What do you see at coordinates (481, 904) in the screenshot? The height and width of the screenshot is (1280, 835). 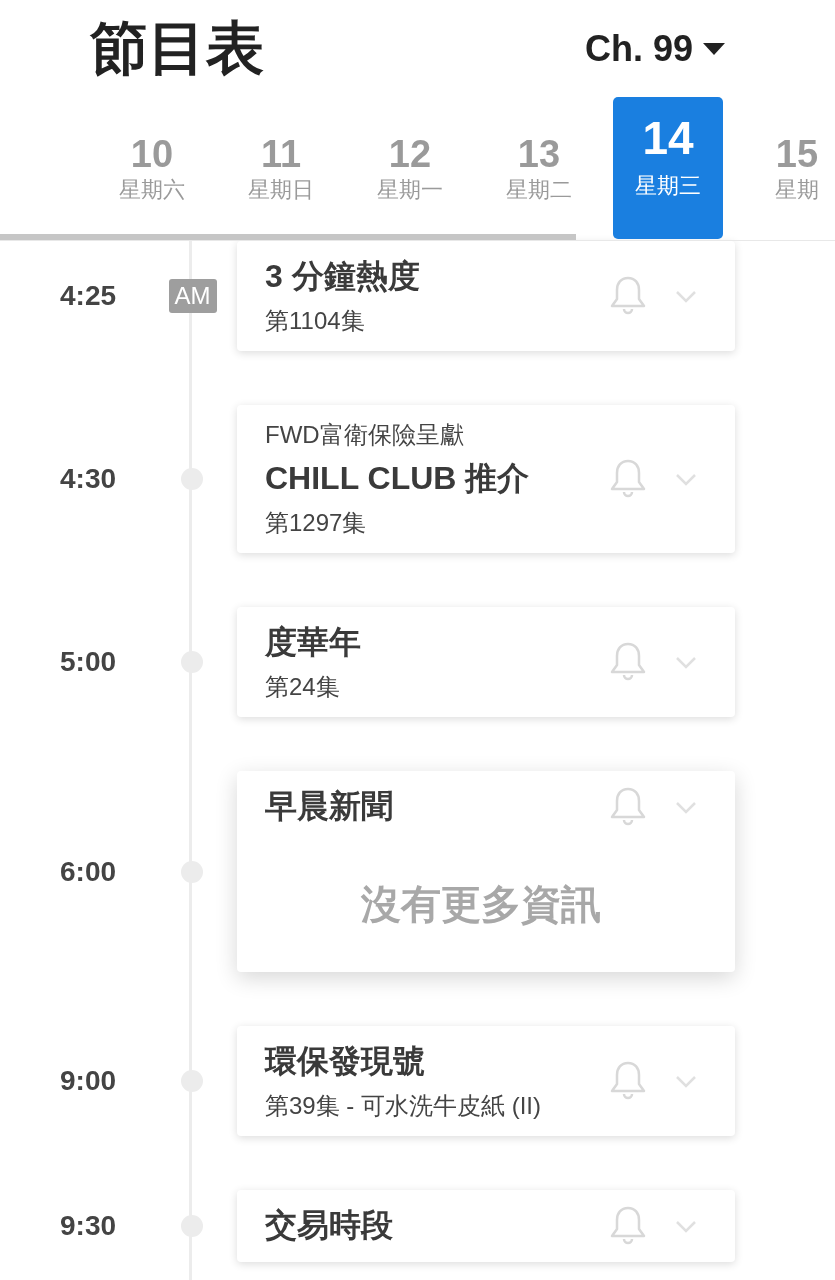 I see `no-info-text: 沒有更多資訊` at bounding box center [481, 904].